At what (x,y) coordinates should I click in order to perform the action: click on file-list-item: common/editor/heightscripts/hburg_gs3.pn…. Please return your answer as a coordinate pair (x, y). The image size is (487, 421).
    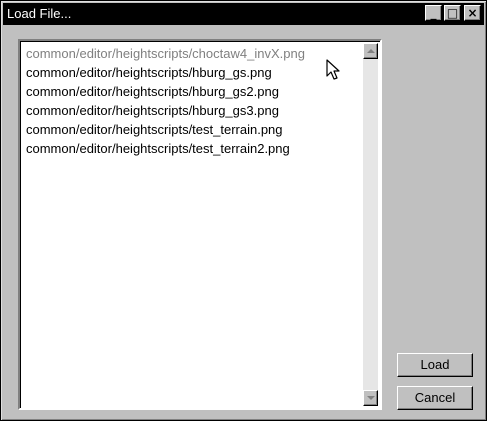
    Looking at the image, I should click on (192, 110).